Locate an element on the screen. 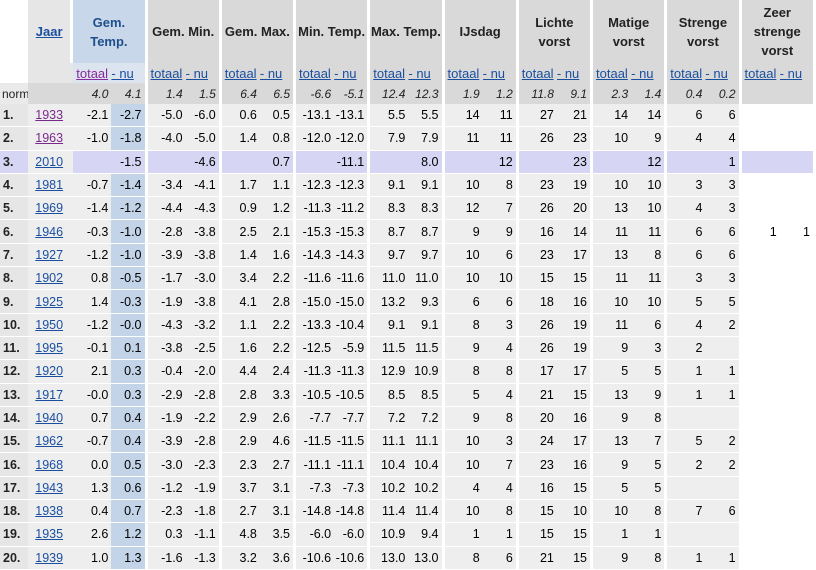 The image size is (816, 570). sort-nu-7: - nu is located at coordinates (649, 73).